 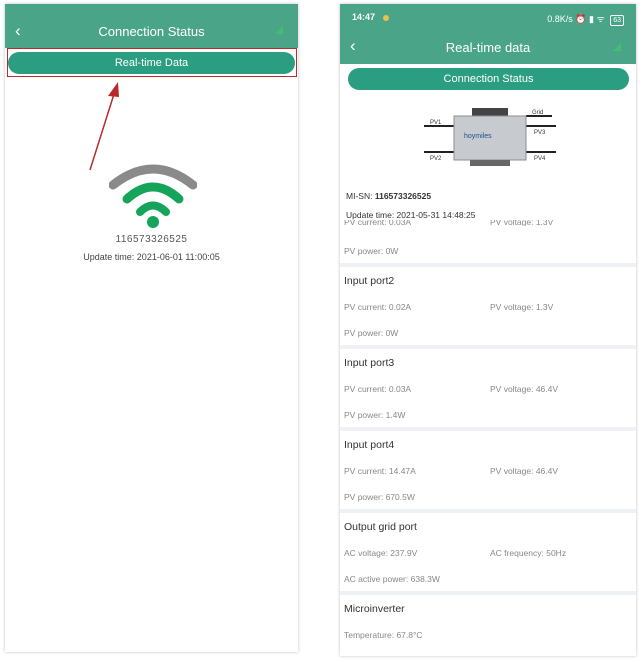 What do you see at coordinates (364, 17) in the screenshot?
I see `clock: 14:47` at bounding box center [364, 17].